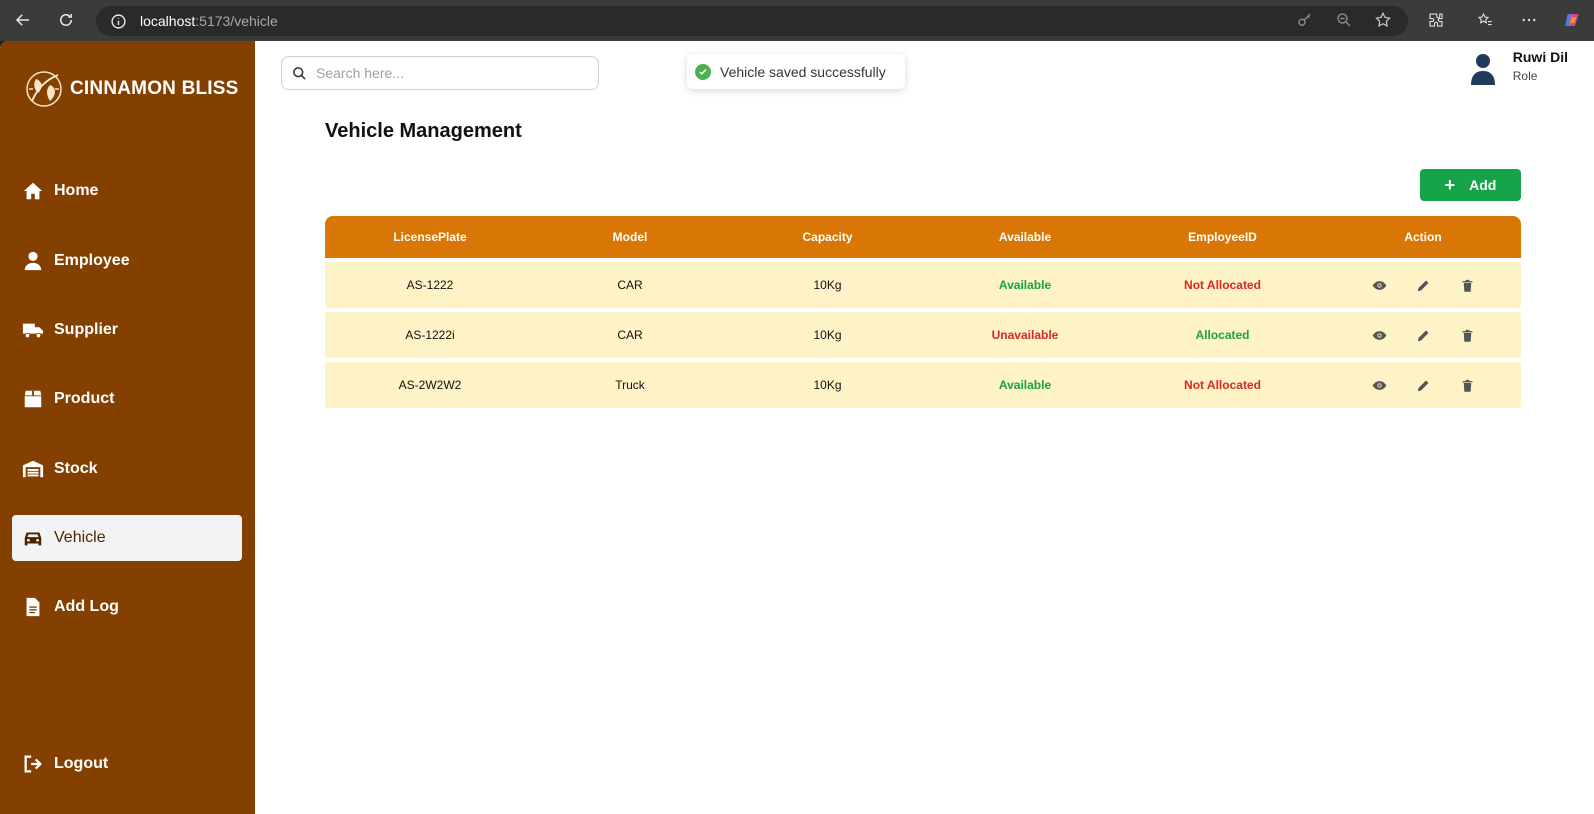 This screenshot has height=814, width=1594. What do you see at coordinates (1525, 76) in the screenshot?
I see `user-role: Role` at bounding box center [1525, 76].